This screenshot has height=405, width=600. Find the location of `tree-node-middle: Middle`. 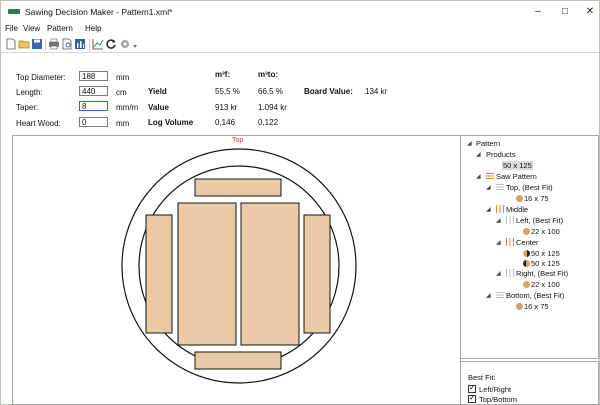

tree-node-middle: Middle is located at coordinates (517, 209).